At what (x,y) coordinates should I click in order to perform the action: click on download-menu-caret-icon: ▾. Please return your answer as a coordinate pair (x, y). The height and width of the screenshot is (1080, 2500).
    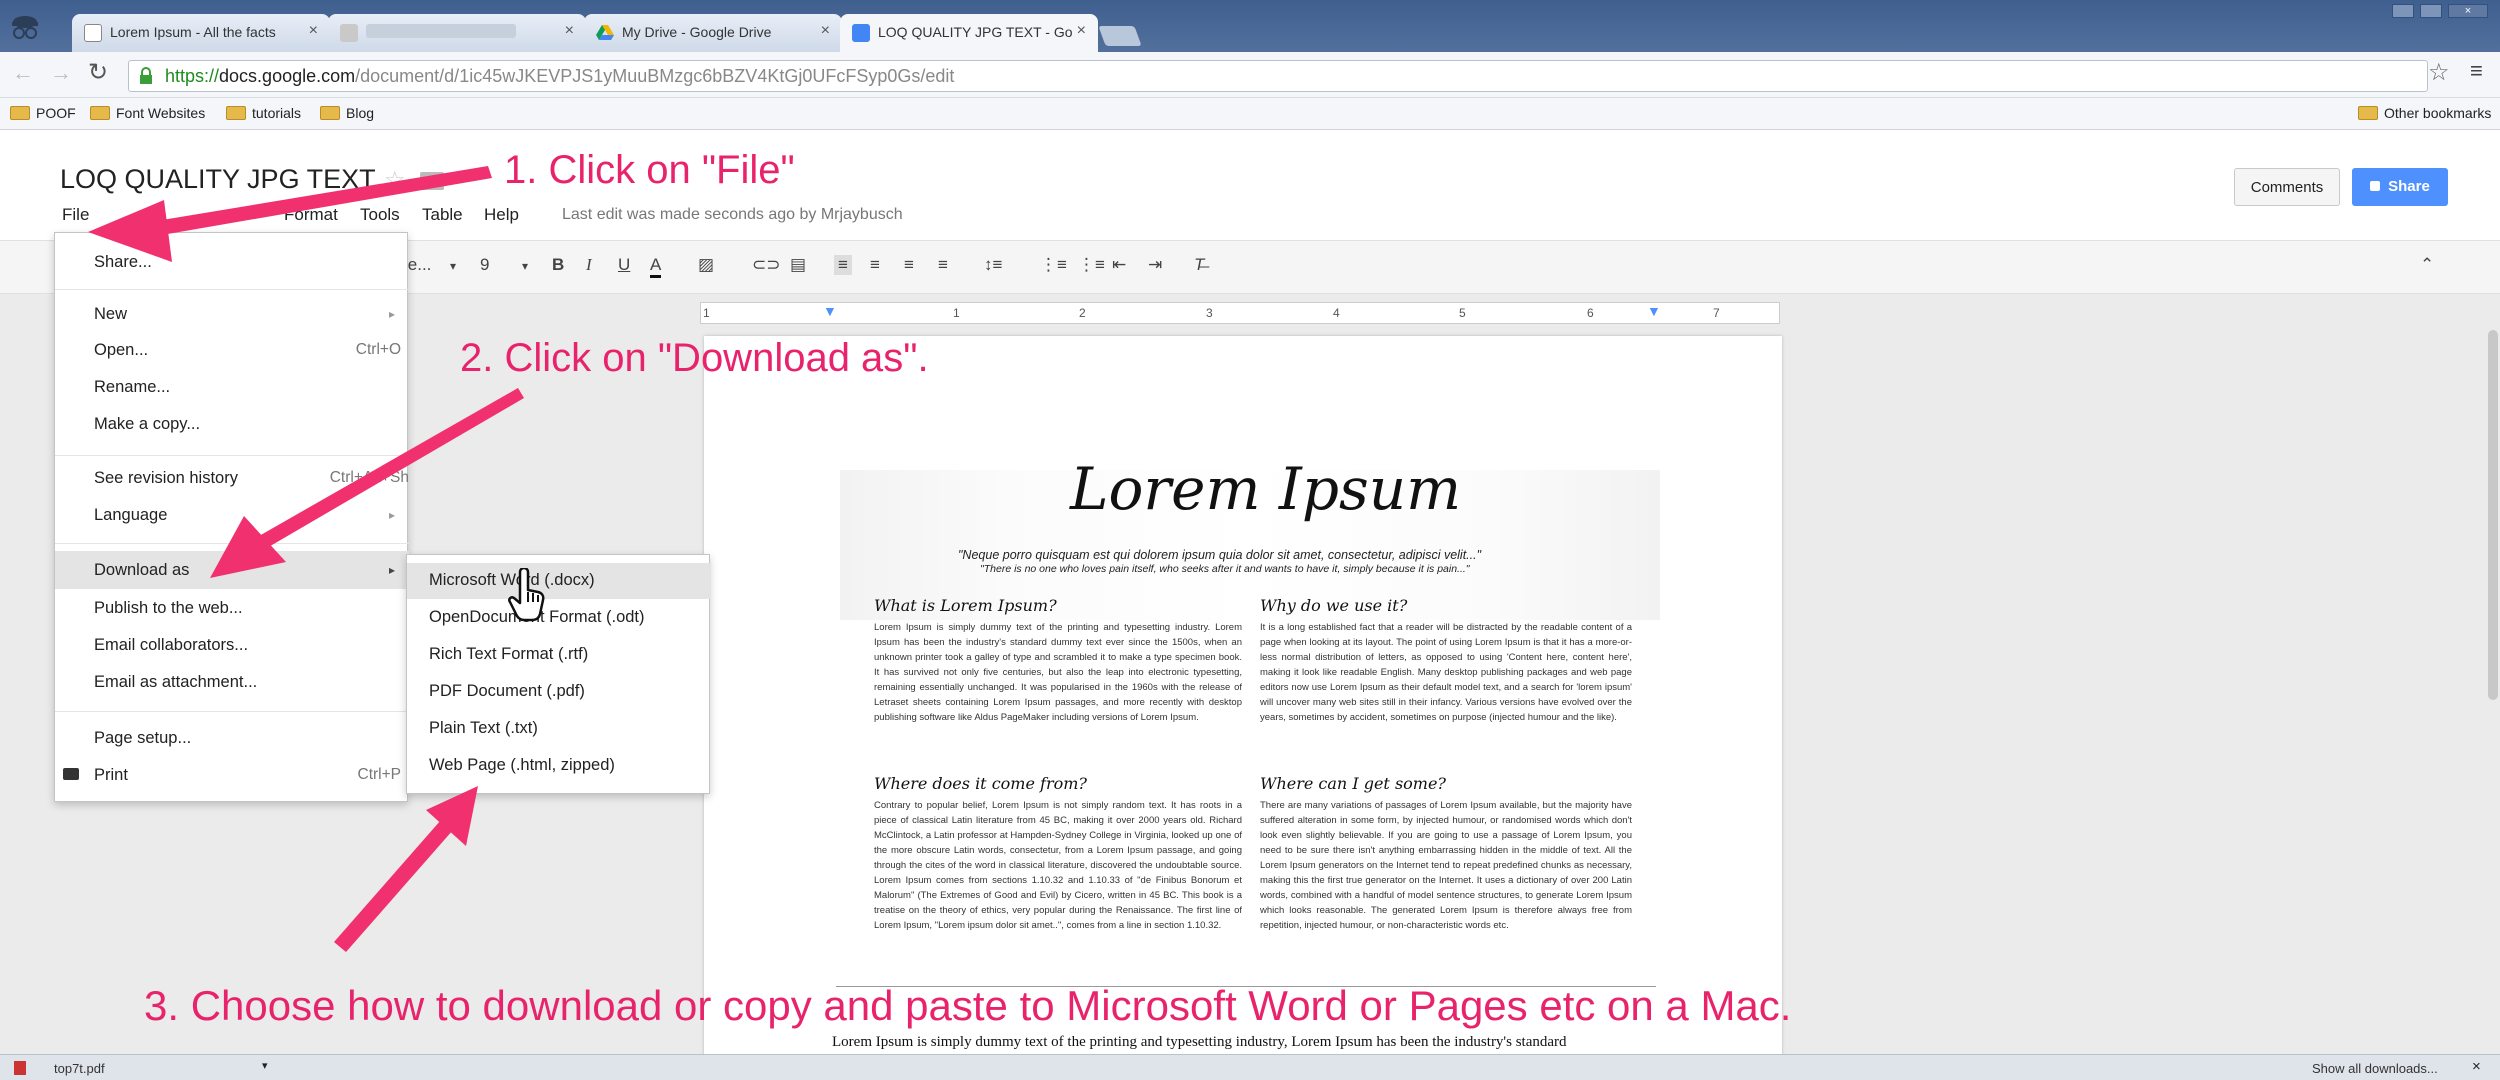
    Looking at the image, I should click on (265, 1065).